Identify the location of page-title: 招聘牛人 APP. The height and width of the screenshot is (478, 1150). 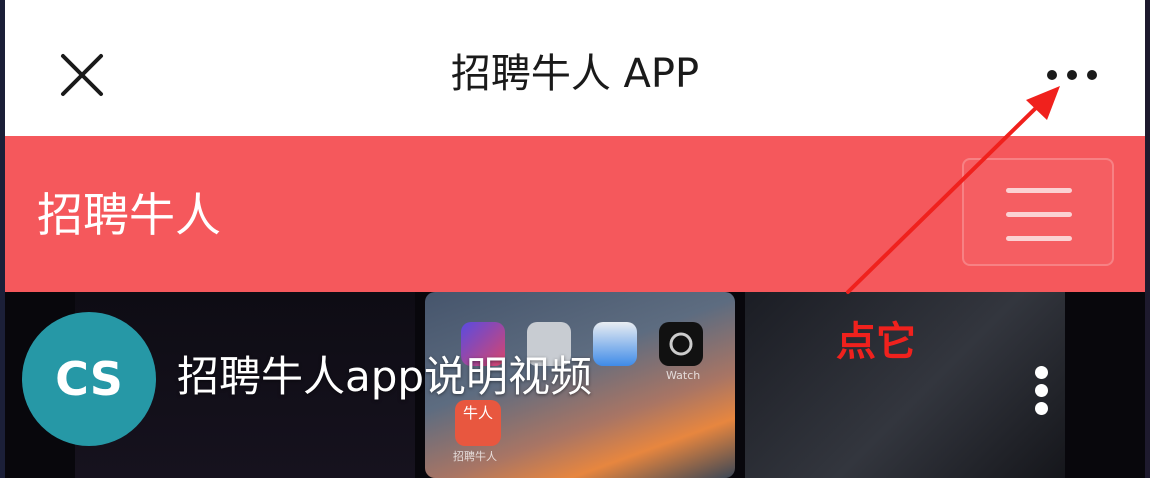
(575, 74).